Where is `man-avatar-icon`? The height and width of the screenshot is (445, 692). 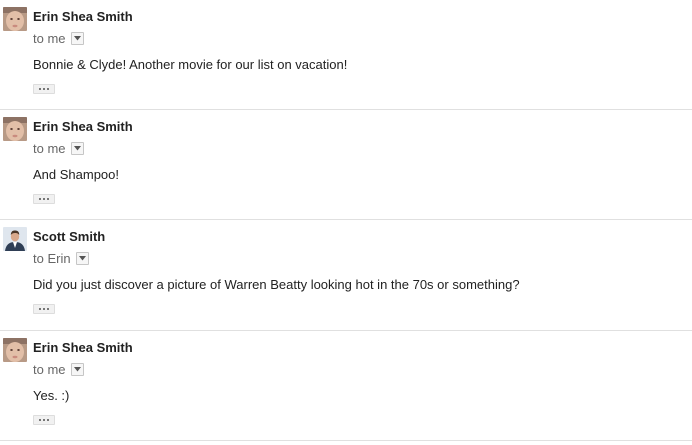
man-avatar-icon is located at coordinates (15, 239).